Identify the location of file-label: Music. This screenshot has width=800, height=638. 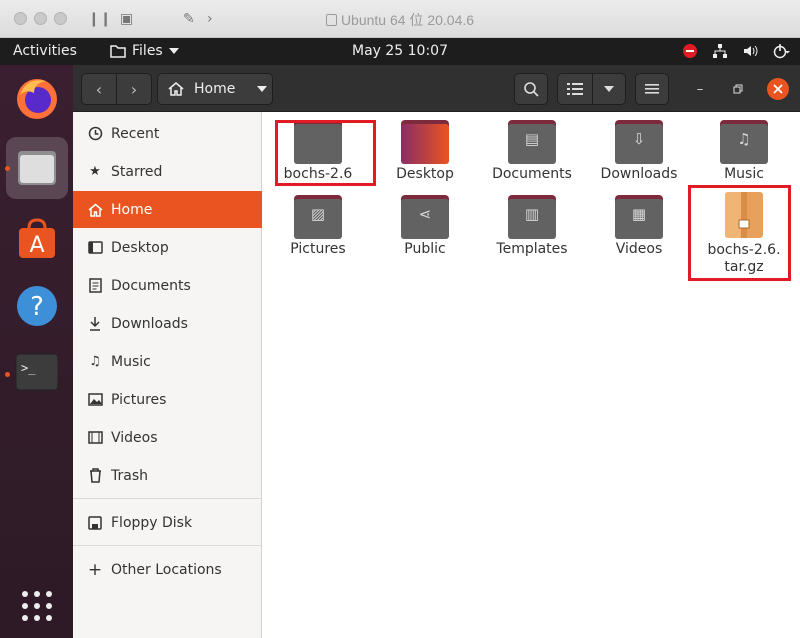
(744, 174).